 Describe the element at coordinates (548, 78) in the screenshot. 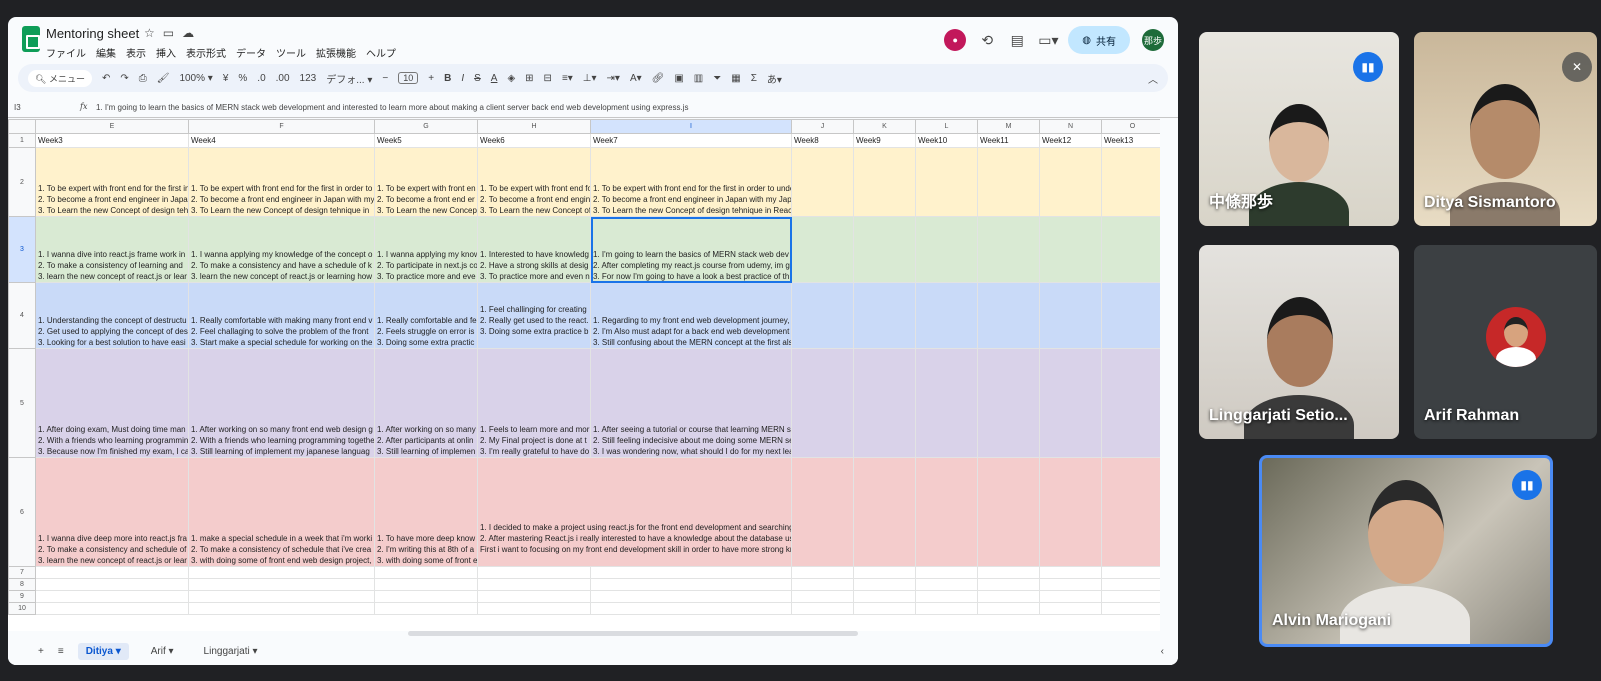

I see `merge-icon: ⊟` at that location.